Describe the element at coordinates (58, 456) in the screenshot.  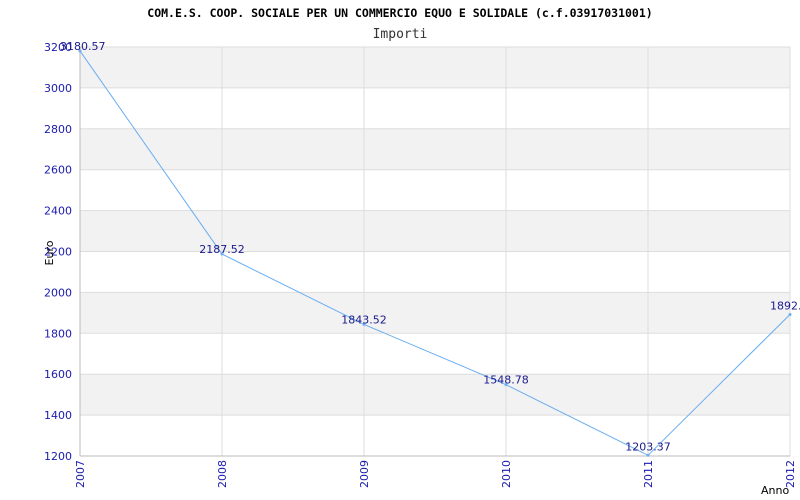
I see `y-tick-label: 1200` at that location.